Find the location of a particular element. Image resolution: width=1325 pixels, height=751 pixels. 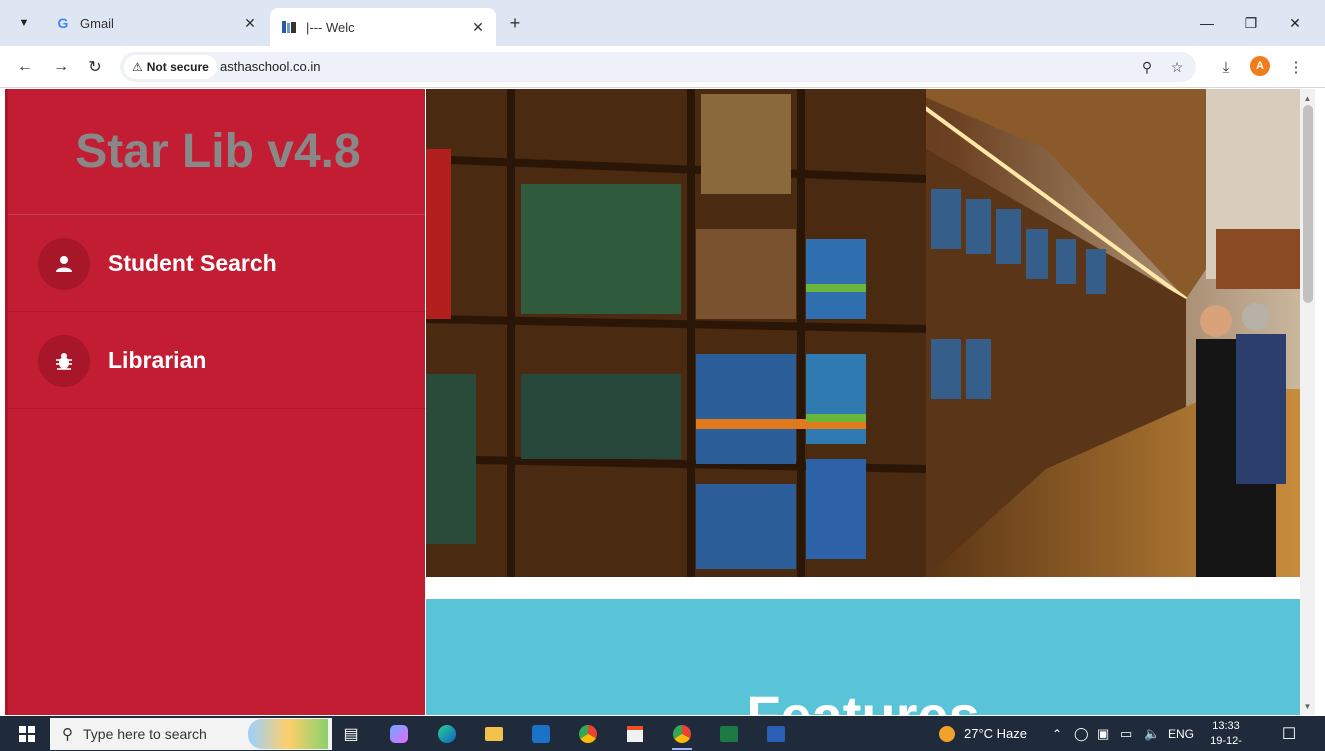

nav-item-label: Librarian is located at coordinates (157, 360).